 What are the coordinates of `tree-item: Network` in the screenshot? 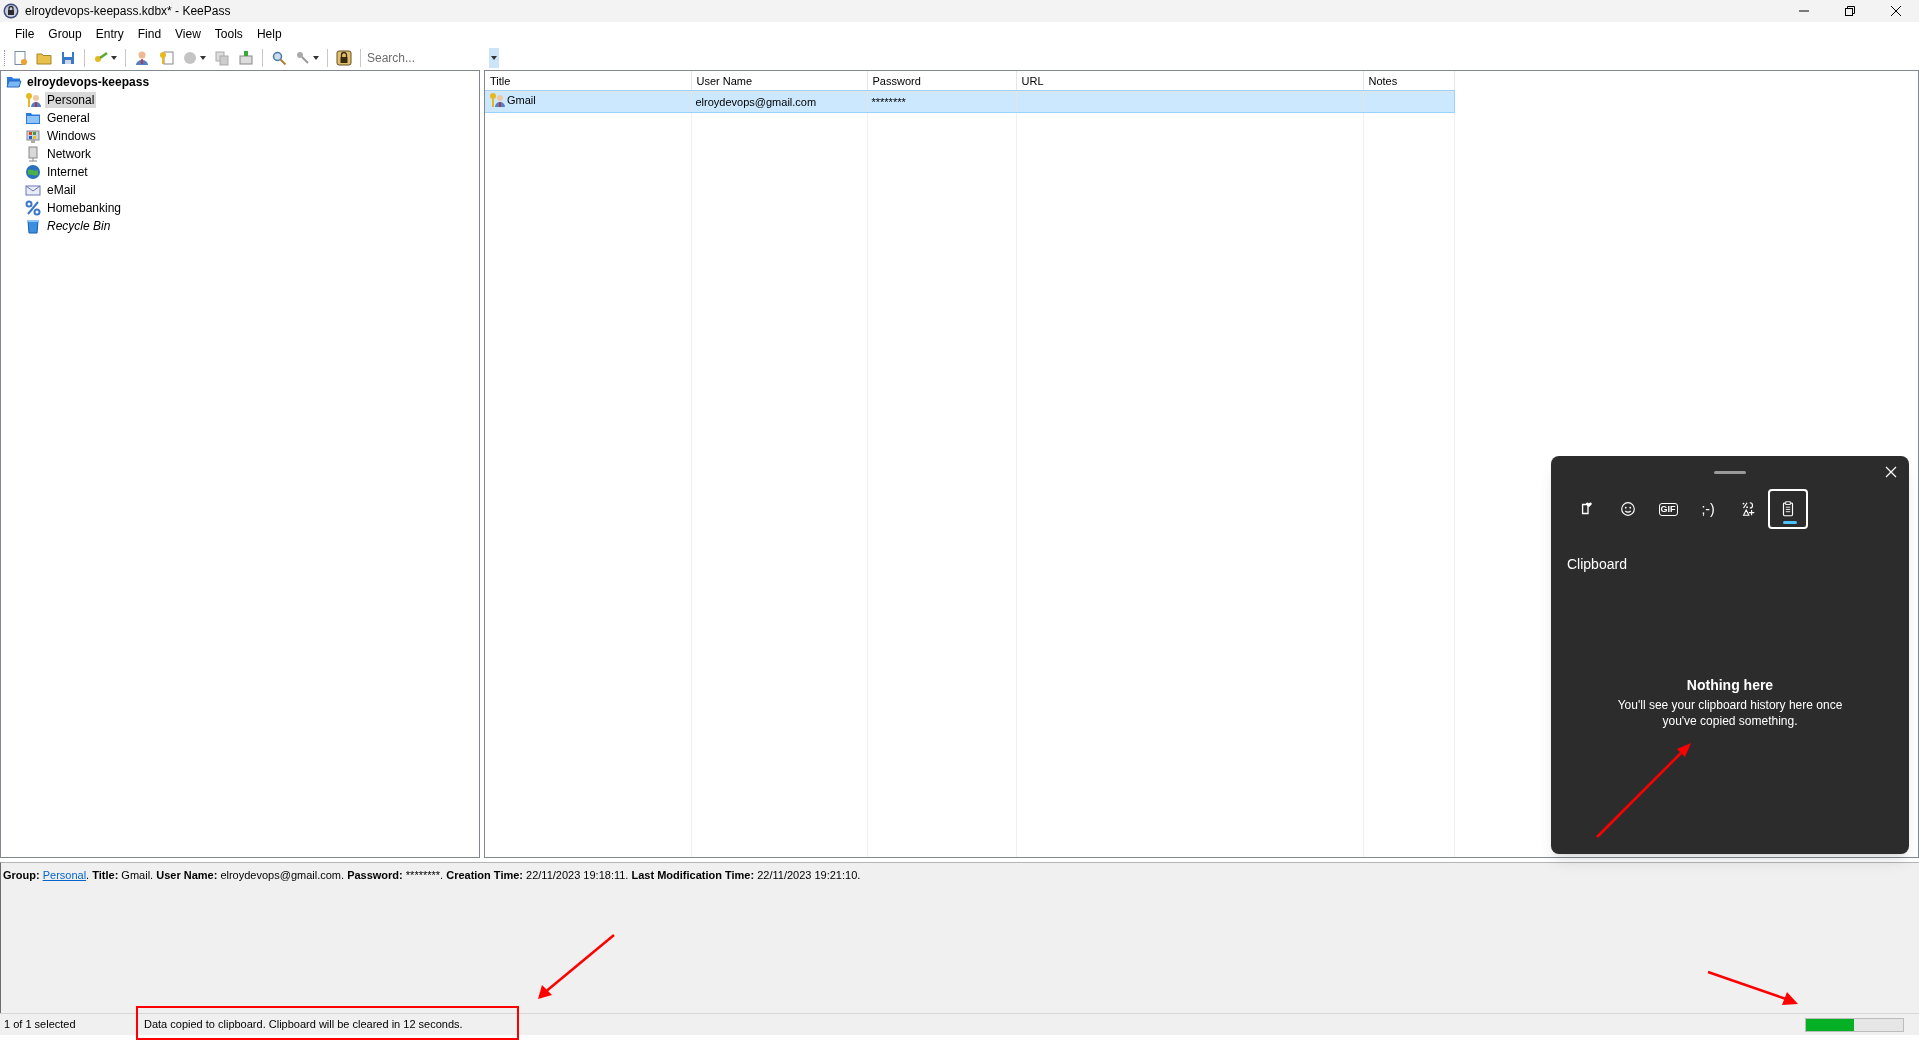 It's located at (69, 154).